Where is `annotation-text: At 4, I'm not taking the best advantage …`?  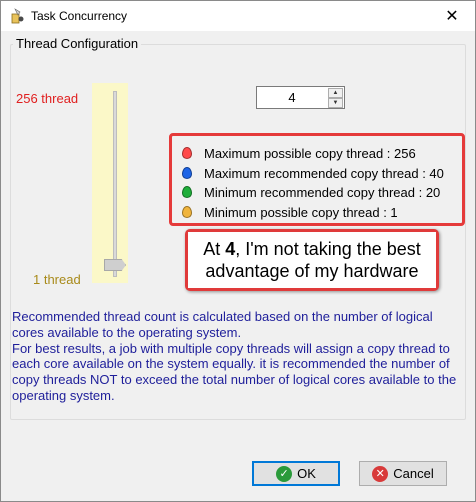 annotation-text: At 4, I'm not taking the best advantage … is located at coordinates (312, 260).